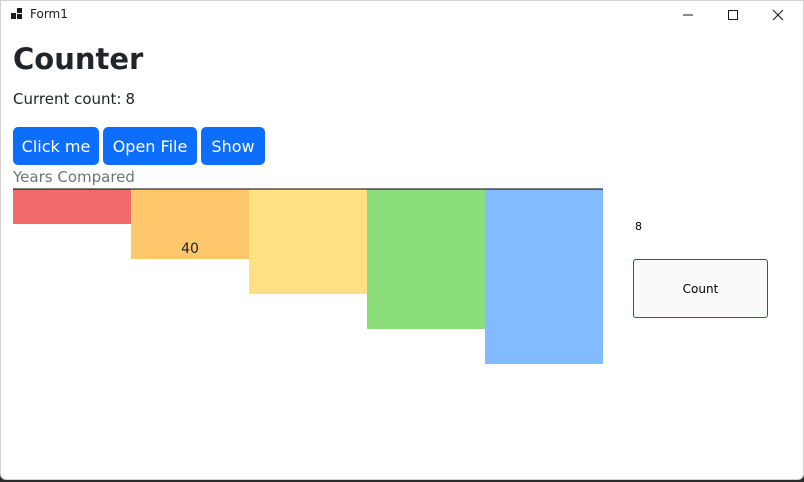 The image size is (804, 482). What do you see at coordinates (638, 226) in the screenshot?
I see `side-count-value: 8` at bounding box center [638, 226].